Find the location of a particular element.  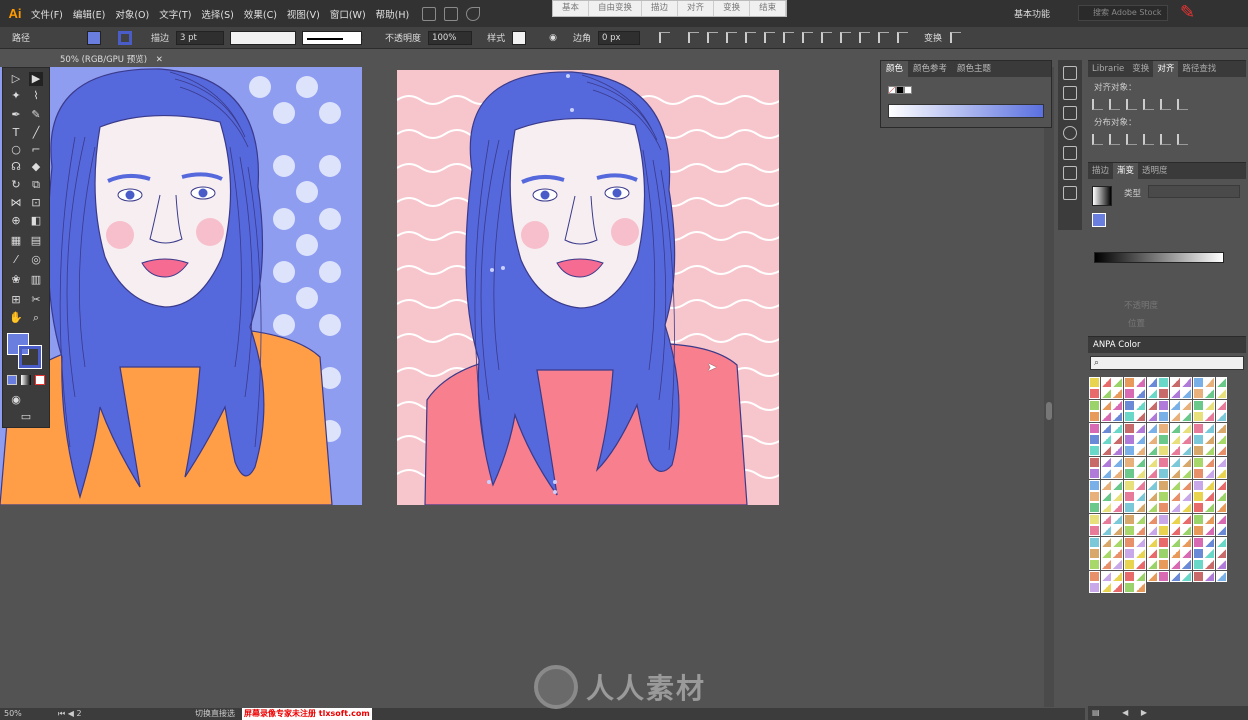

column-graph-tool-icon: ▥ is located at coordinates (36, 280).